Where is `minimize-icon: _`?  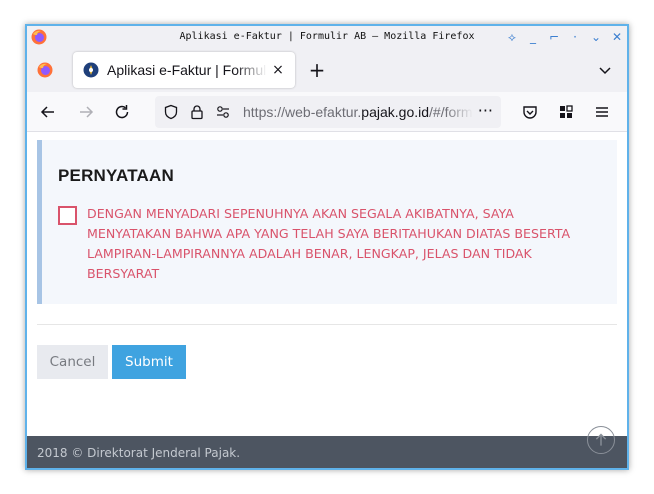 minimize-icon: _ is located at coordinates (533, 37).